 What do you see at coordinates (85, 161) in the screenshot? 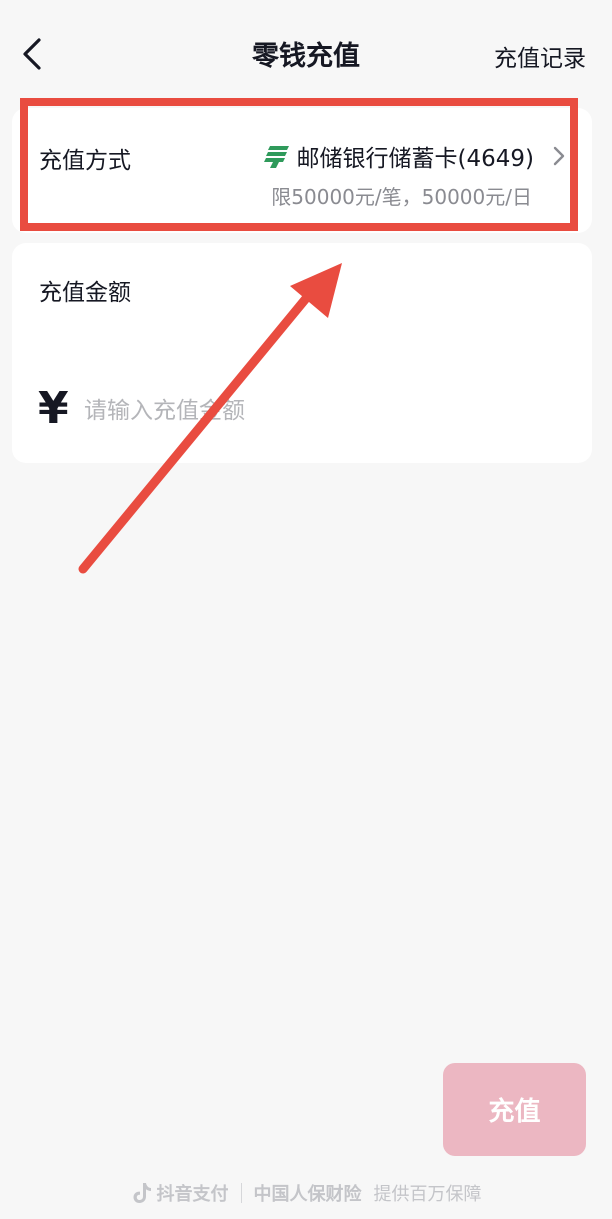
I see `payment-method-label: 充值方式` at bounding box center [85, 161].